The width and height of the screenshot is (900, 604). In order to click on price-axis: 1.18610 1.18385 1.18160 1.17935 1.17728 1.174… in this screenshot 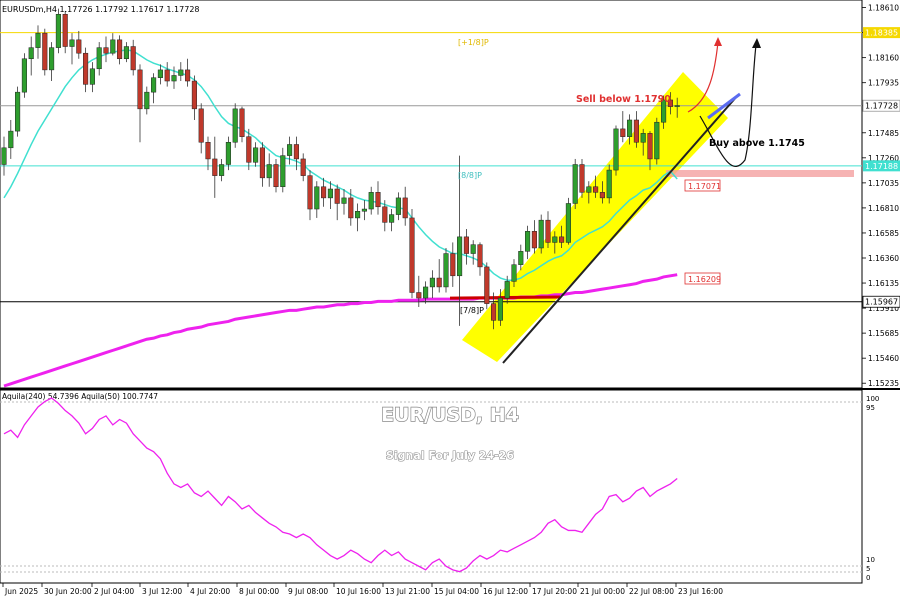, I will do `click(880, 196)`.